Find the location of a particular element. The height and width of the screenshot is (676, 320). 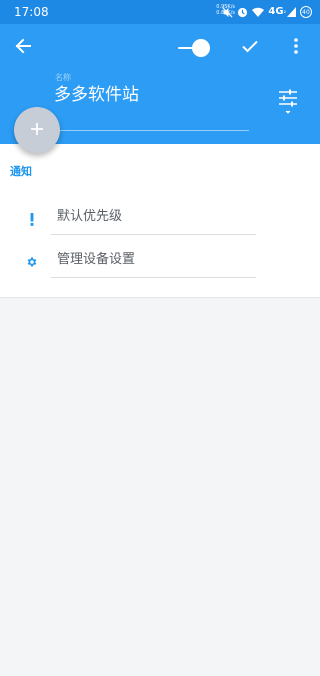

wifi-icon is located at coordinates (258, 12).